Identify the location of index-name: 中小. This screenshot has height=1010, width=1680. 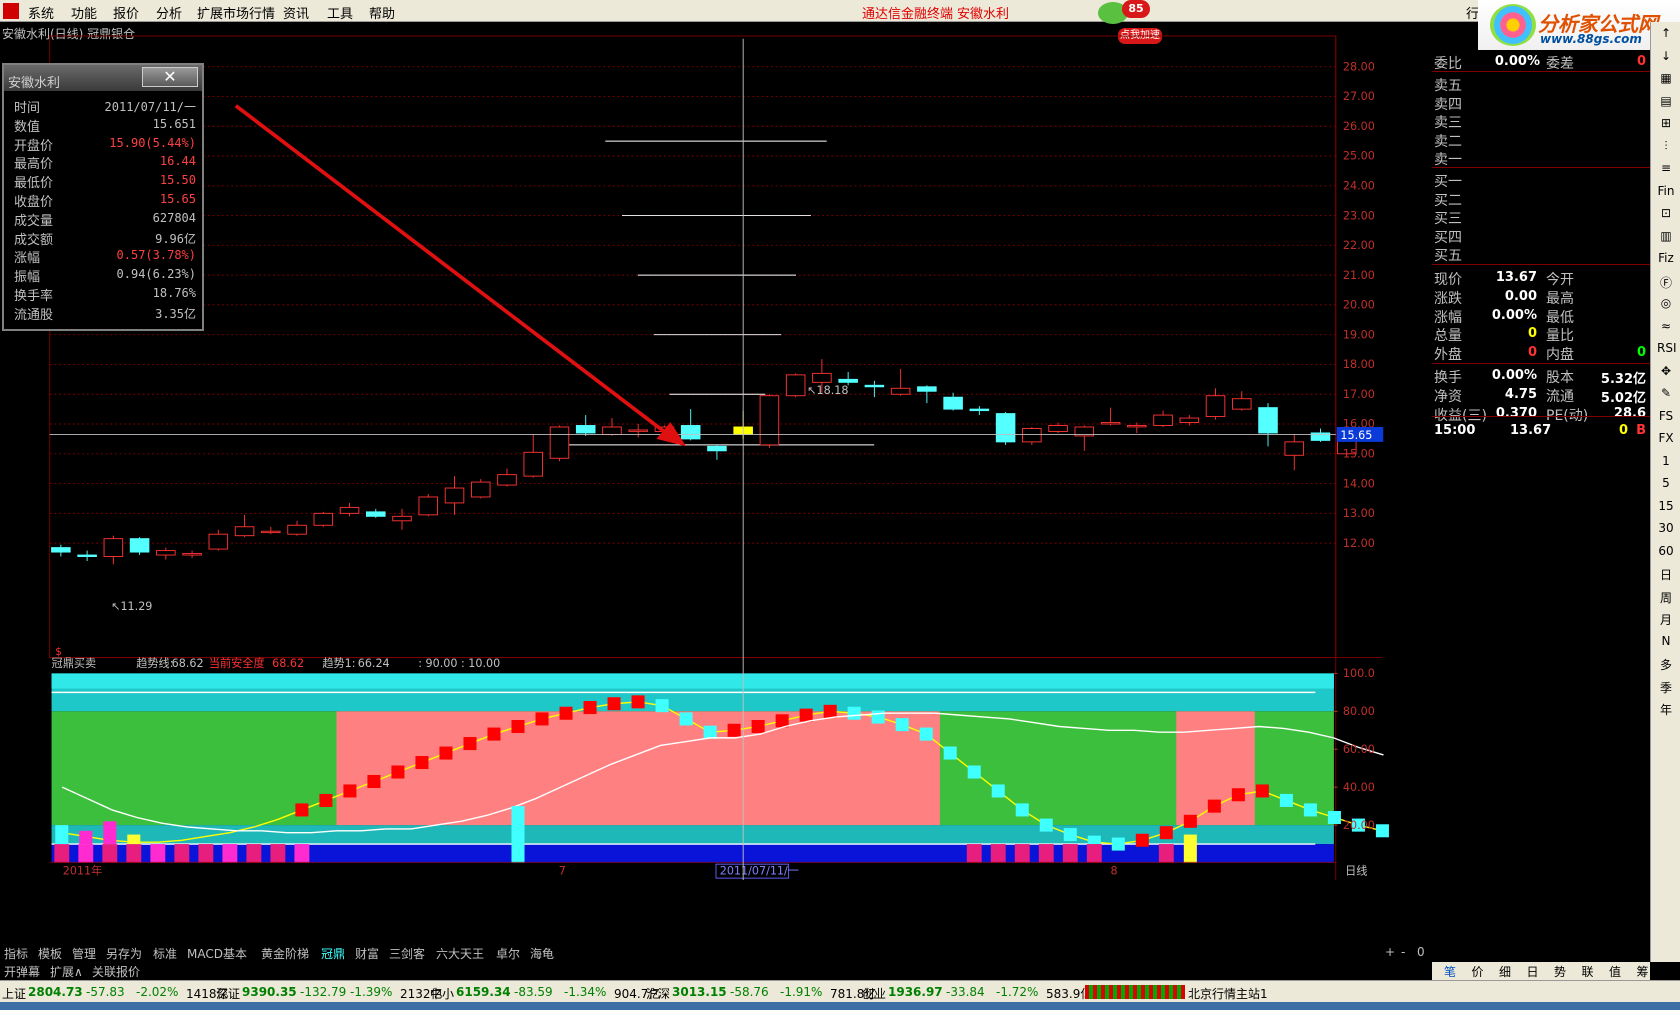
(442, 993).